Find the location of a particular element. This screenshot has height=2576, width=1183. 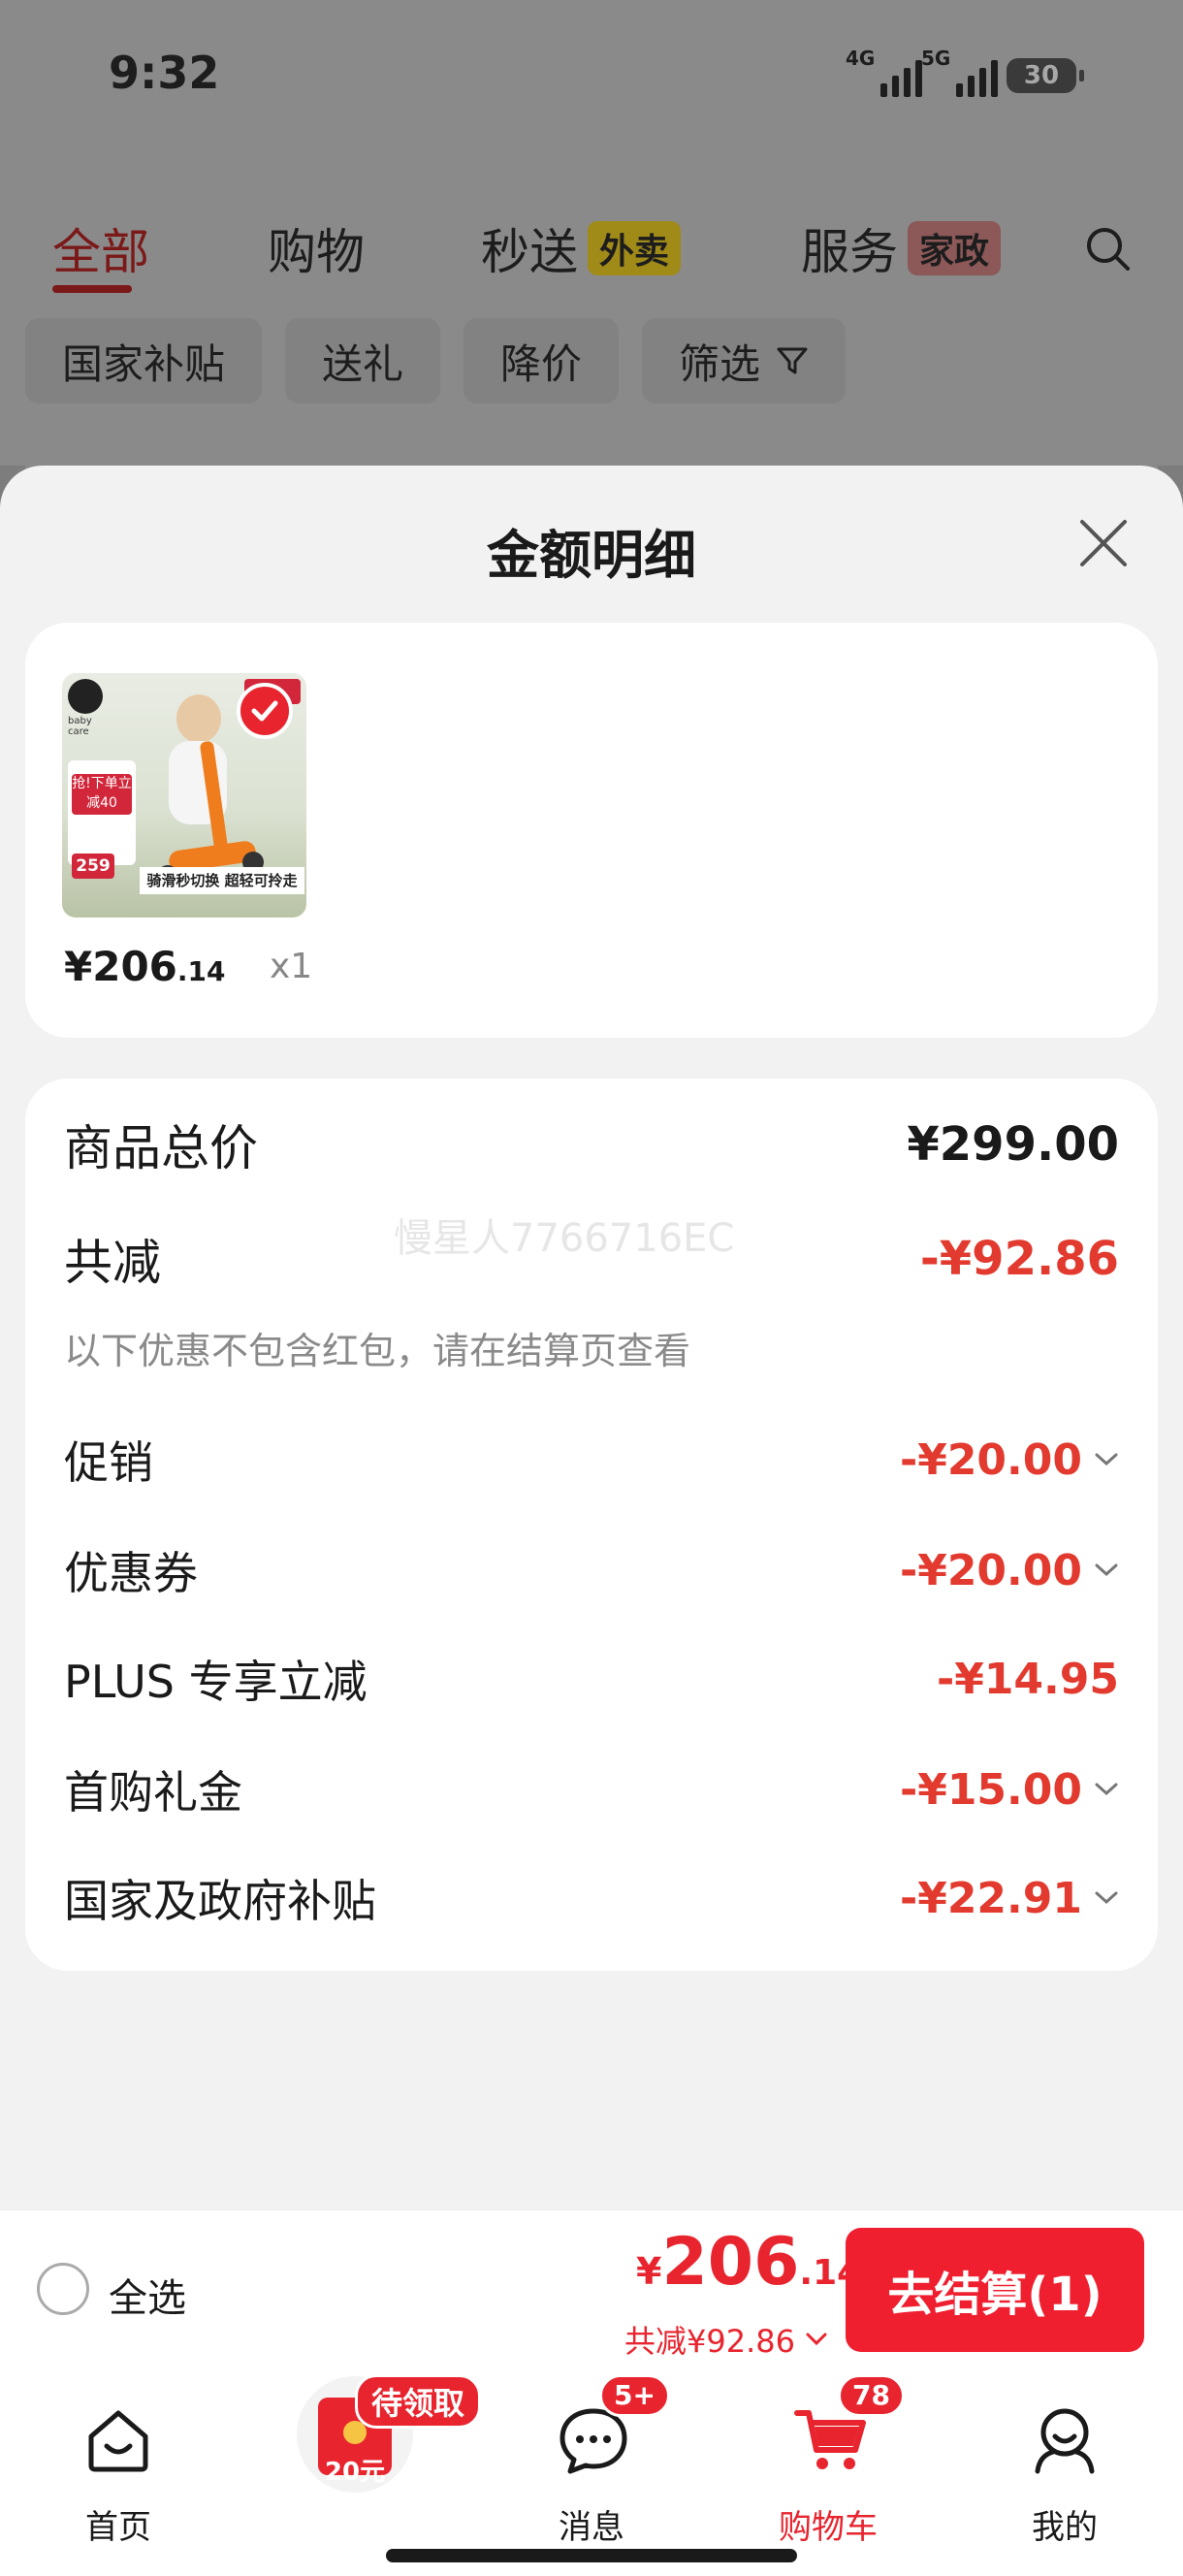

saved-amount-toggle: 共减¥92.86 is located at coordinates (726, 2339).